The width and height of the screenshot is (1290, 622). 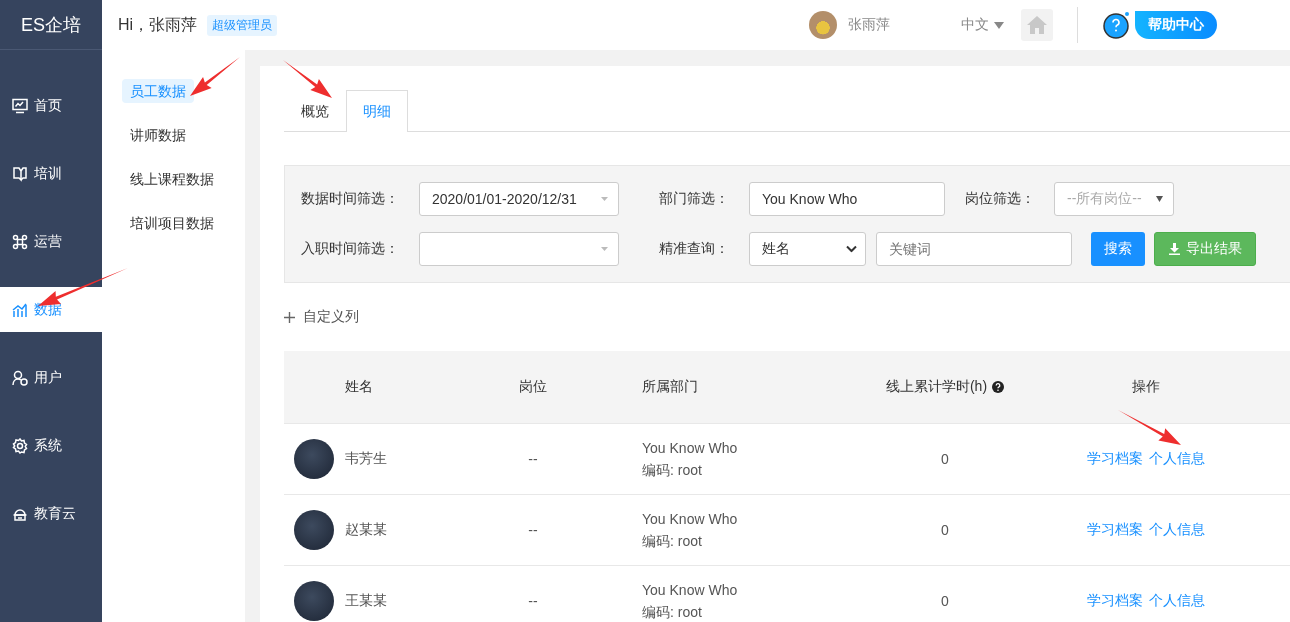 What do you see at coordinates (51, 377) in the screenshot?
I see `sidebar-item: 用户` at bounding box center [51, 377].